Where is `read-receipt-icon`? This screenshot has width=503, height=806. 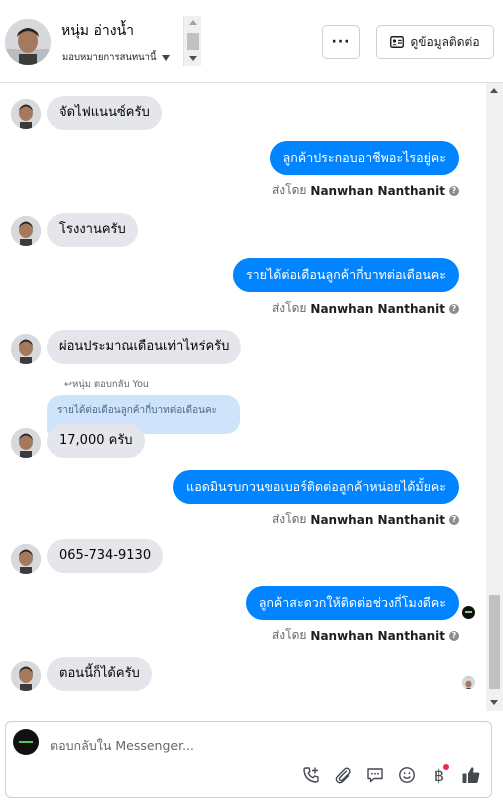
read-receipt-icon is located at coordinates (468, 612).